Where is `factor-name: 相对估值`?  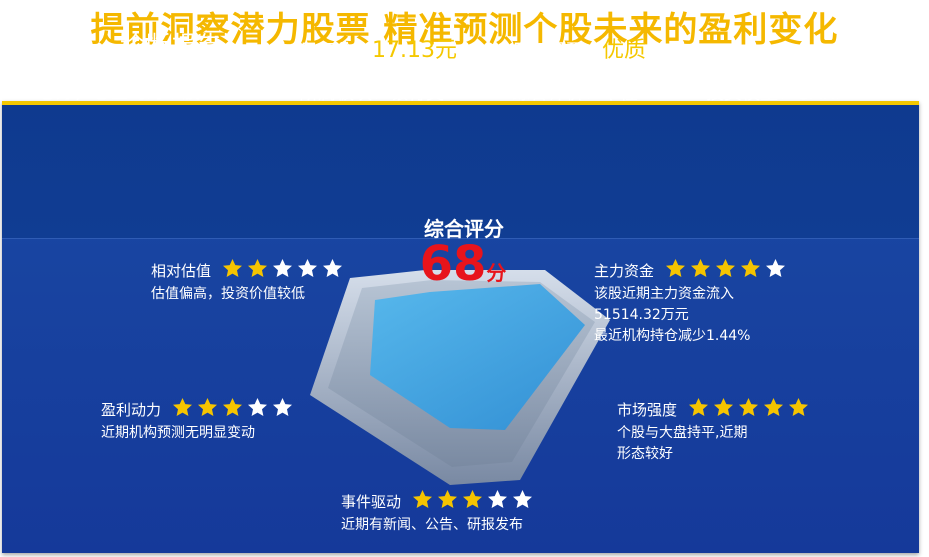 factor-name: 相对估值 is located at coordinates (181, 270).